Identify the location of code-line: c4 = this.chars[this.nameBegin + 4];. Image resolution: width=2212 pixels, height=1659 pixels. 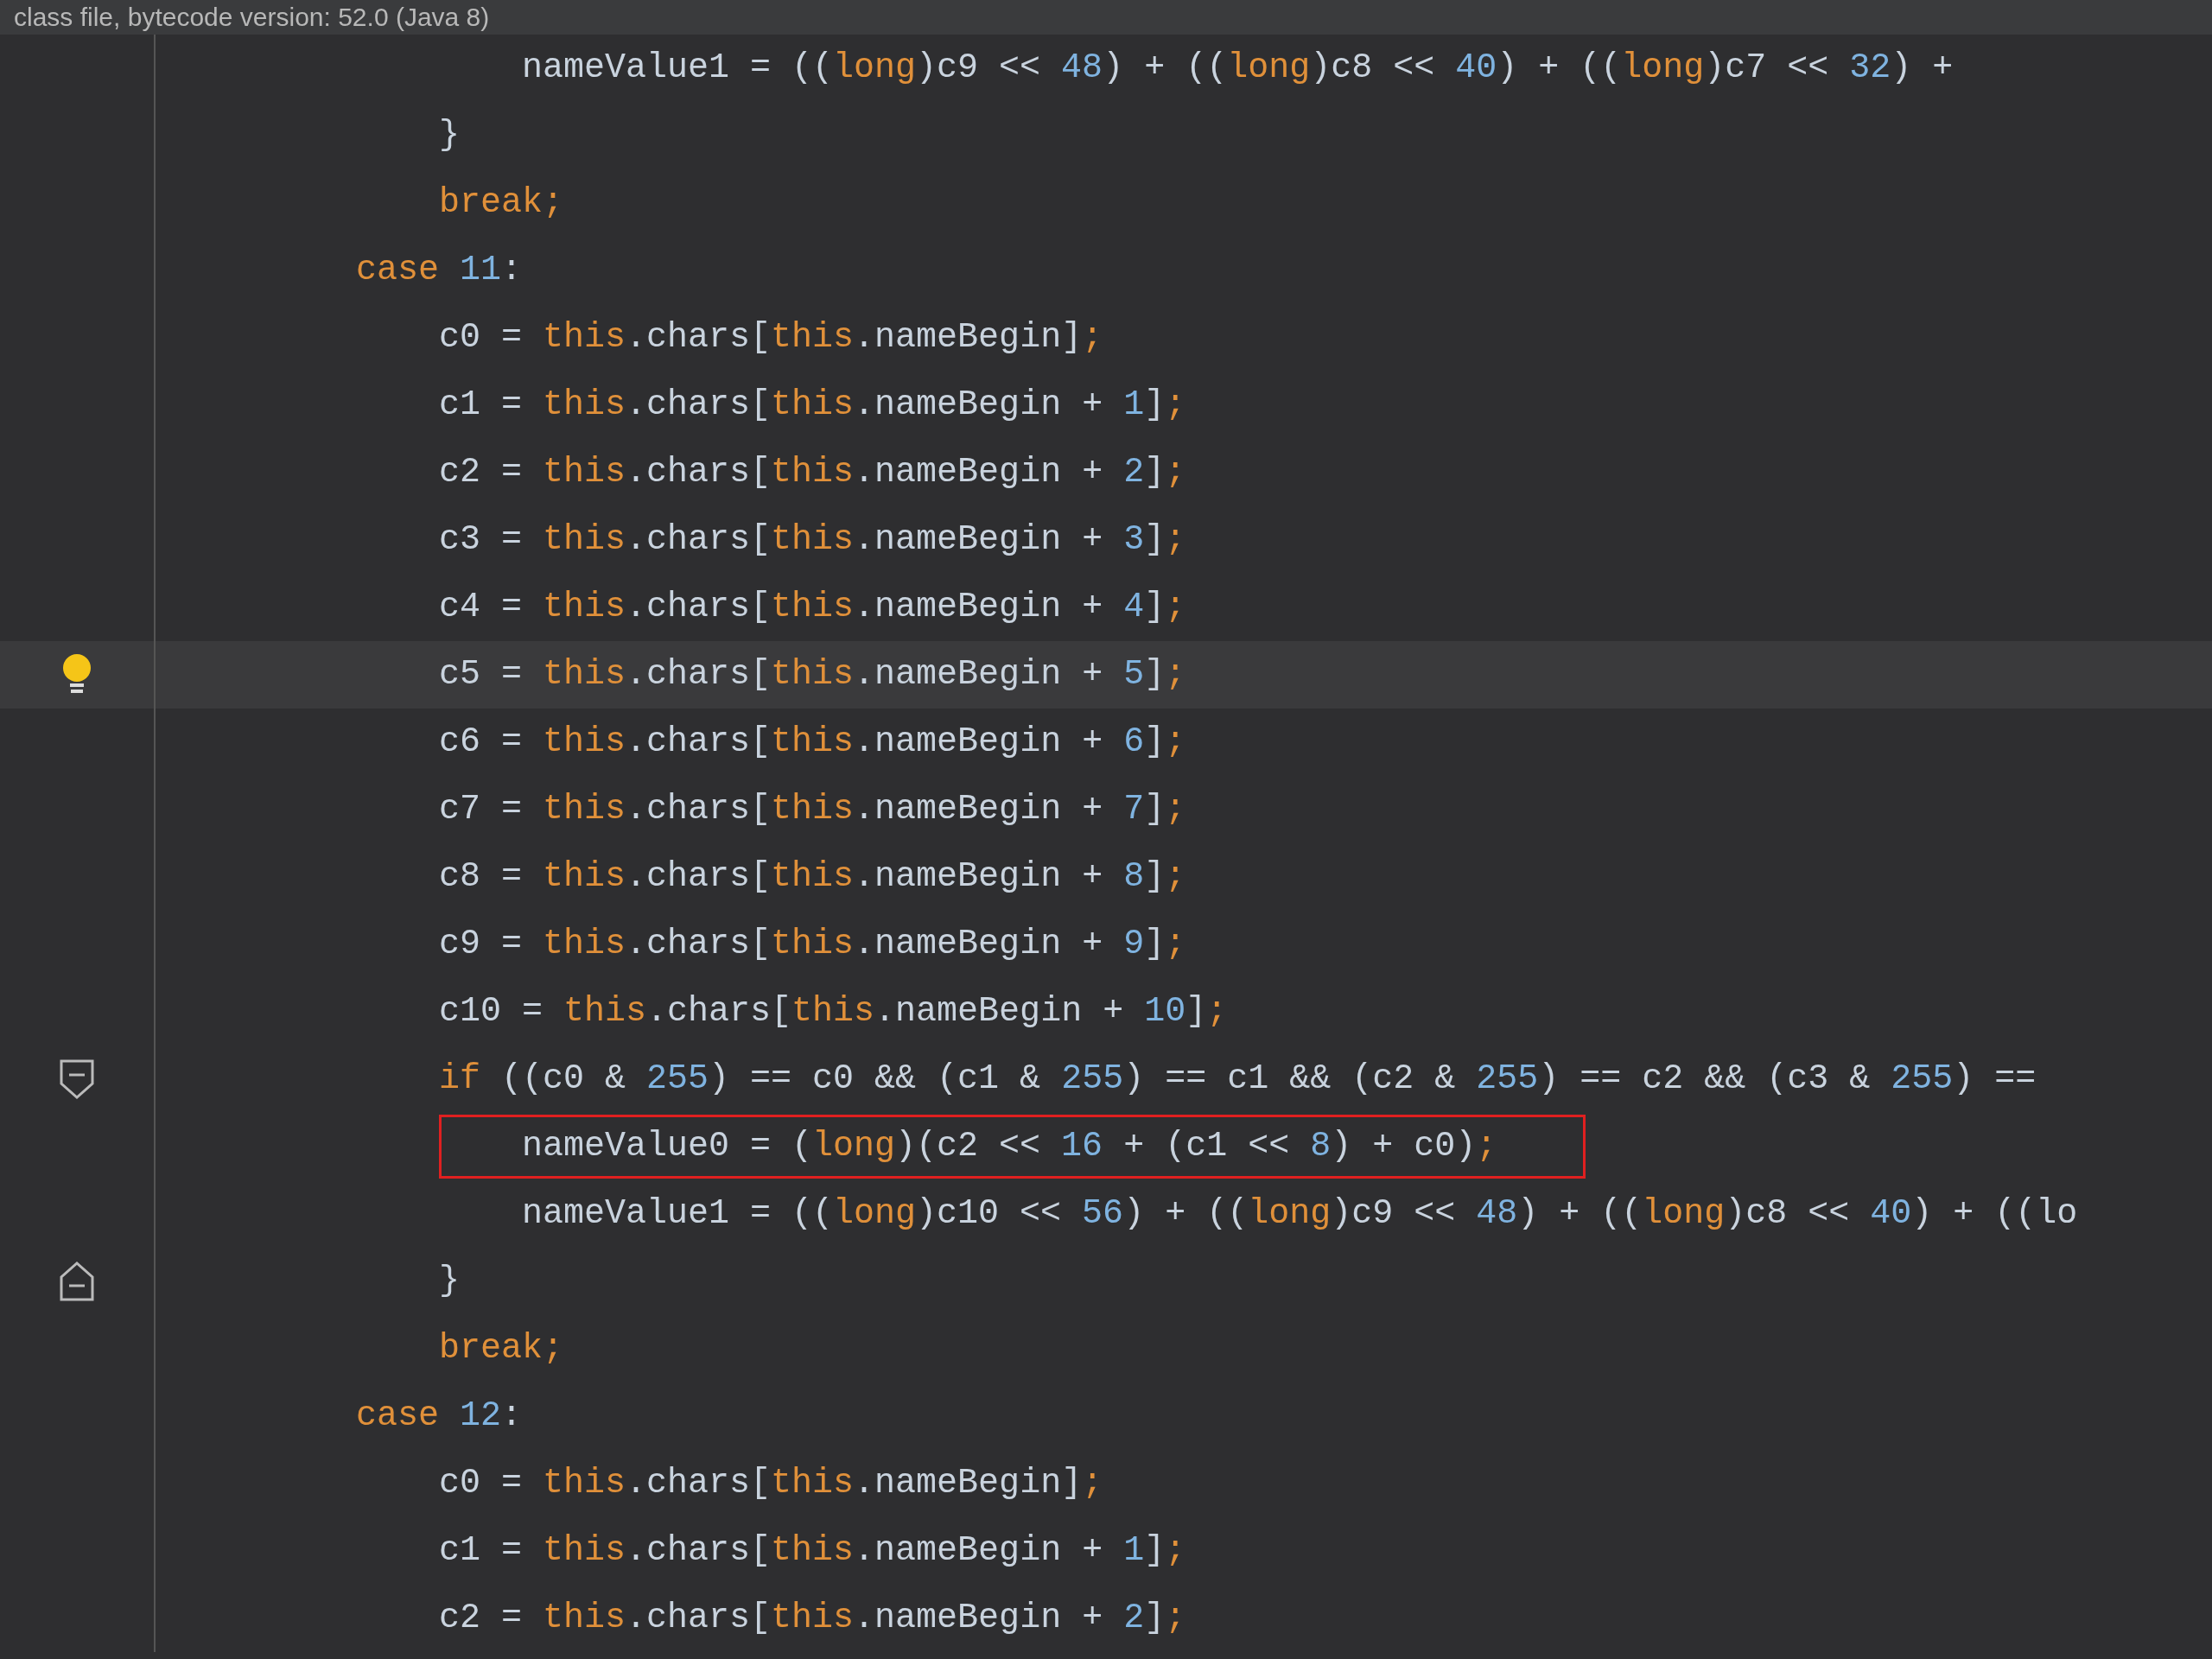
(812, 607).